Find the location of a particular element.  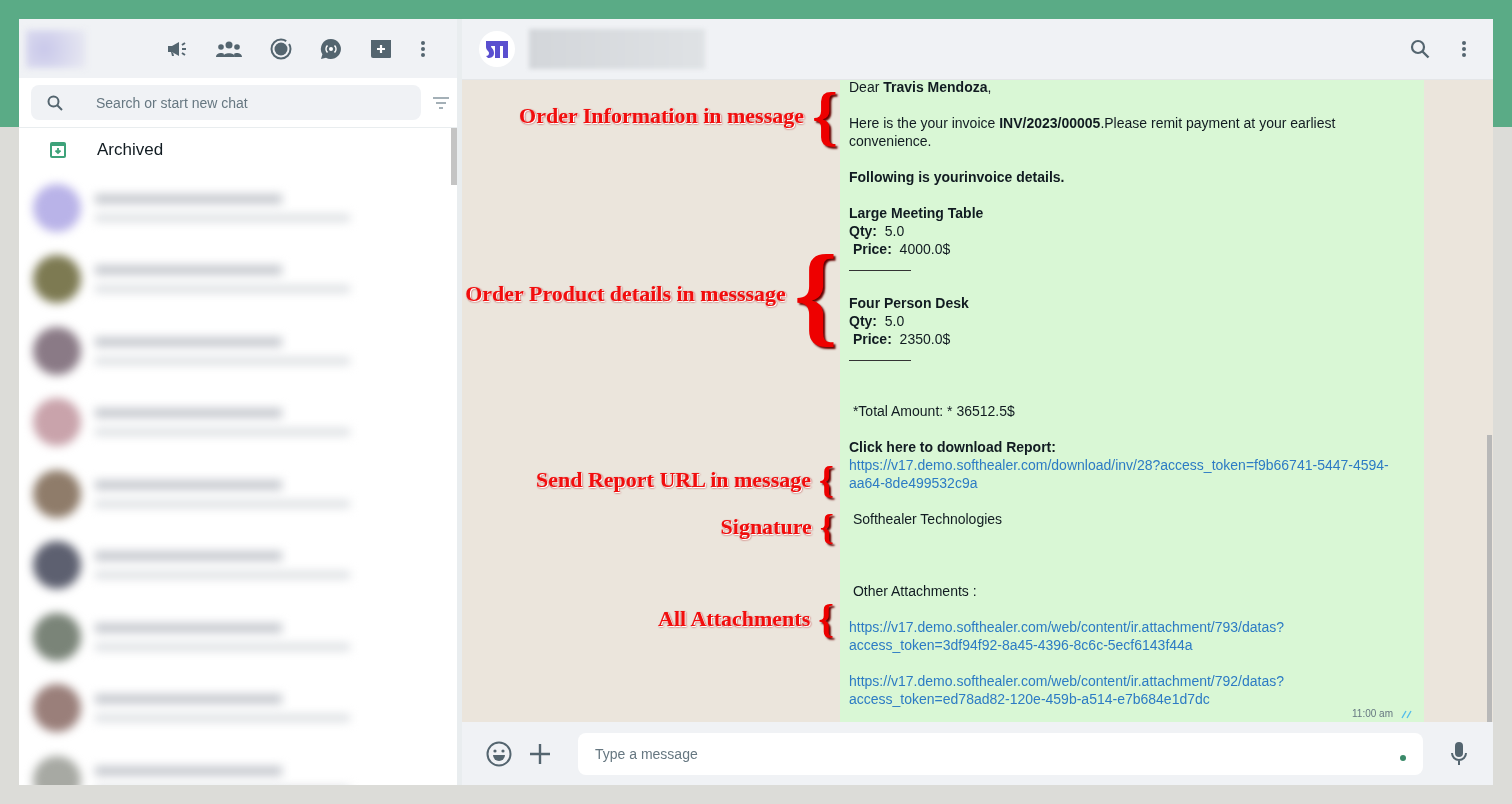

message-text: Softhealer Technologies is located at coordinates (927, 519).